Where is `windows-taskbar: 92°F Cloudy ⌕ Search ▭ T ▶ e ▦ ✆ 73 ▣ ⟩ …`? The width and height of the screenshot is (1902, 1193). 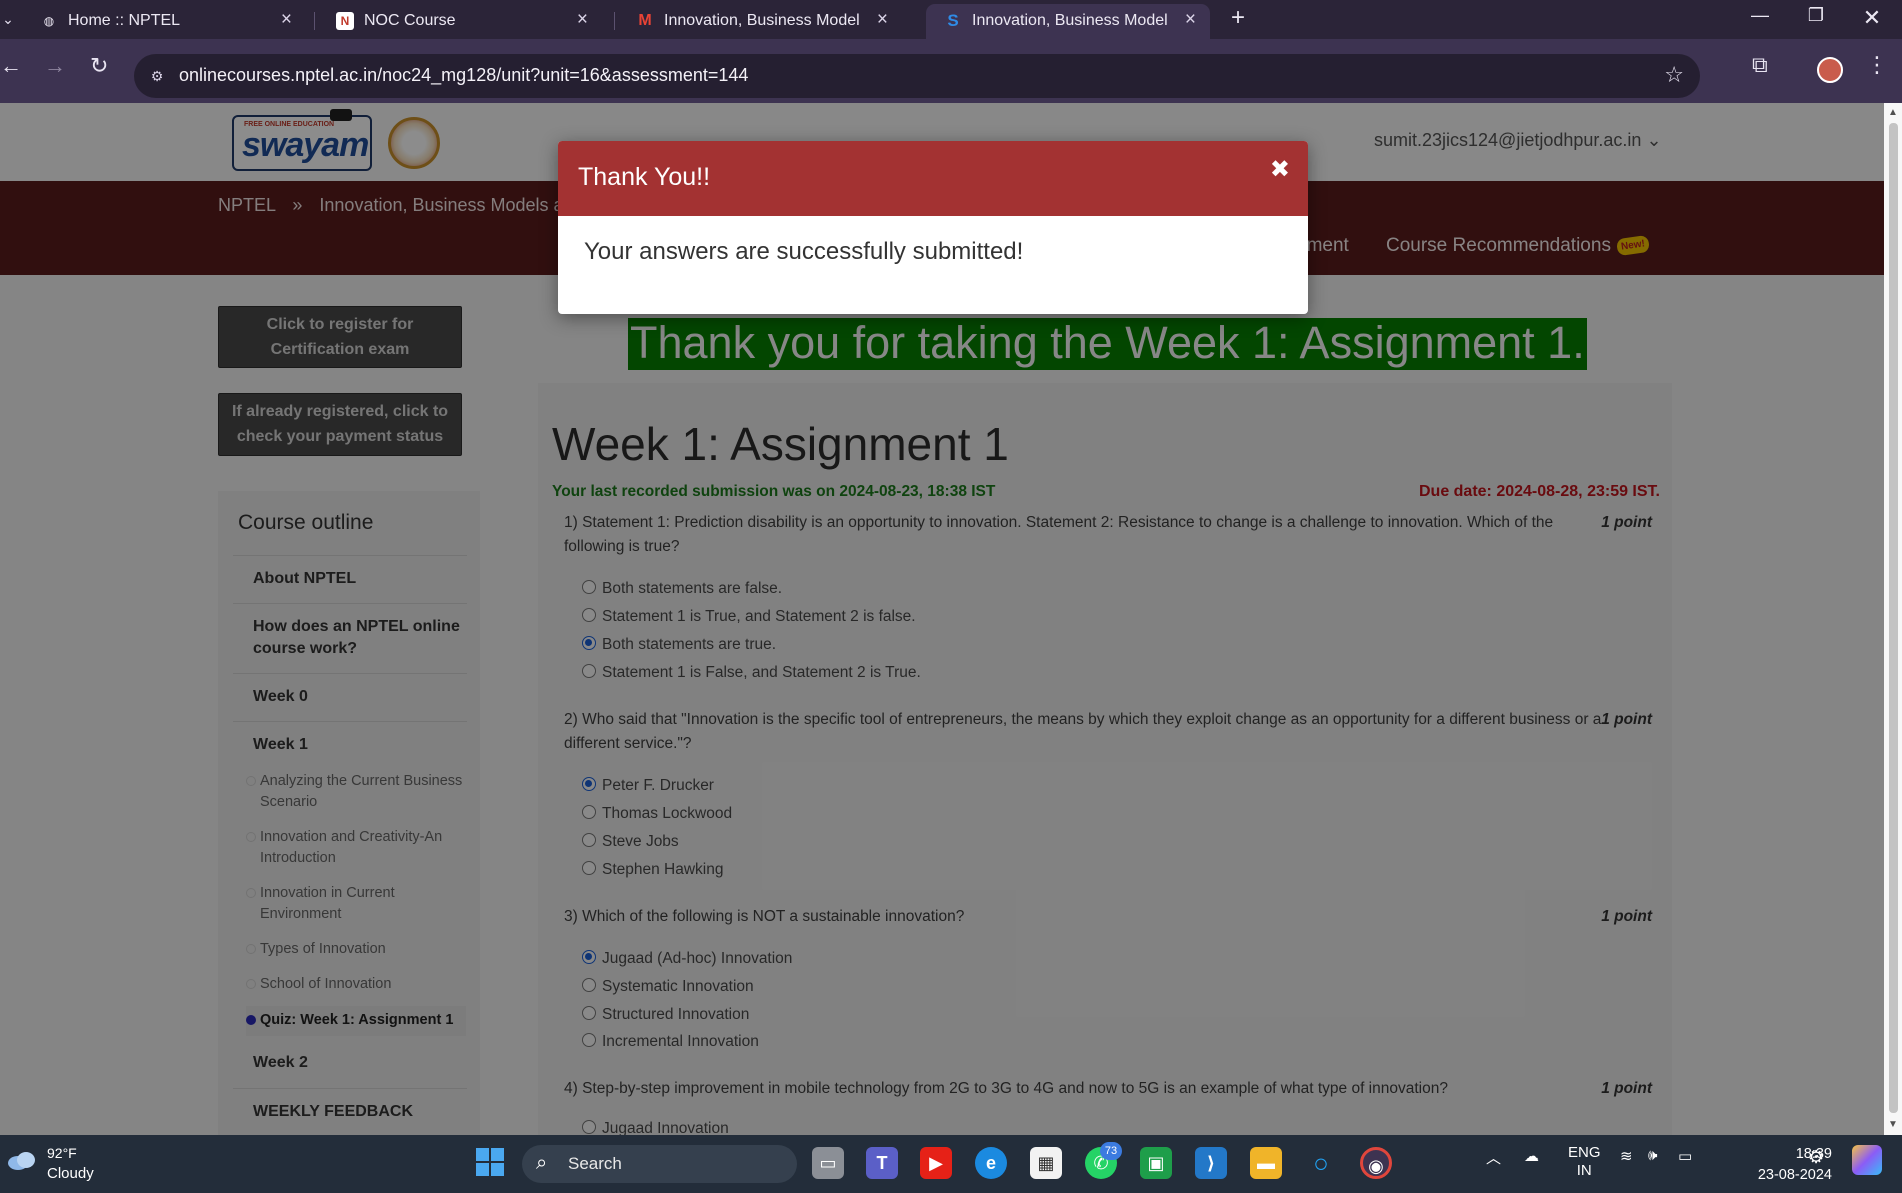 windows-taskbar: 92°F Cloudy ⌕ Search ▭ T ▶ e ▦ ✆ 73 ▣ ⟩ … is located at coordinates (951, 1164).